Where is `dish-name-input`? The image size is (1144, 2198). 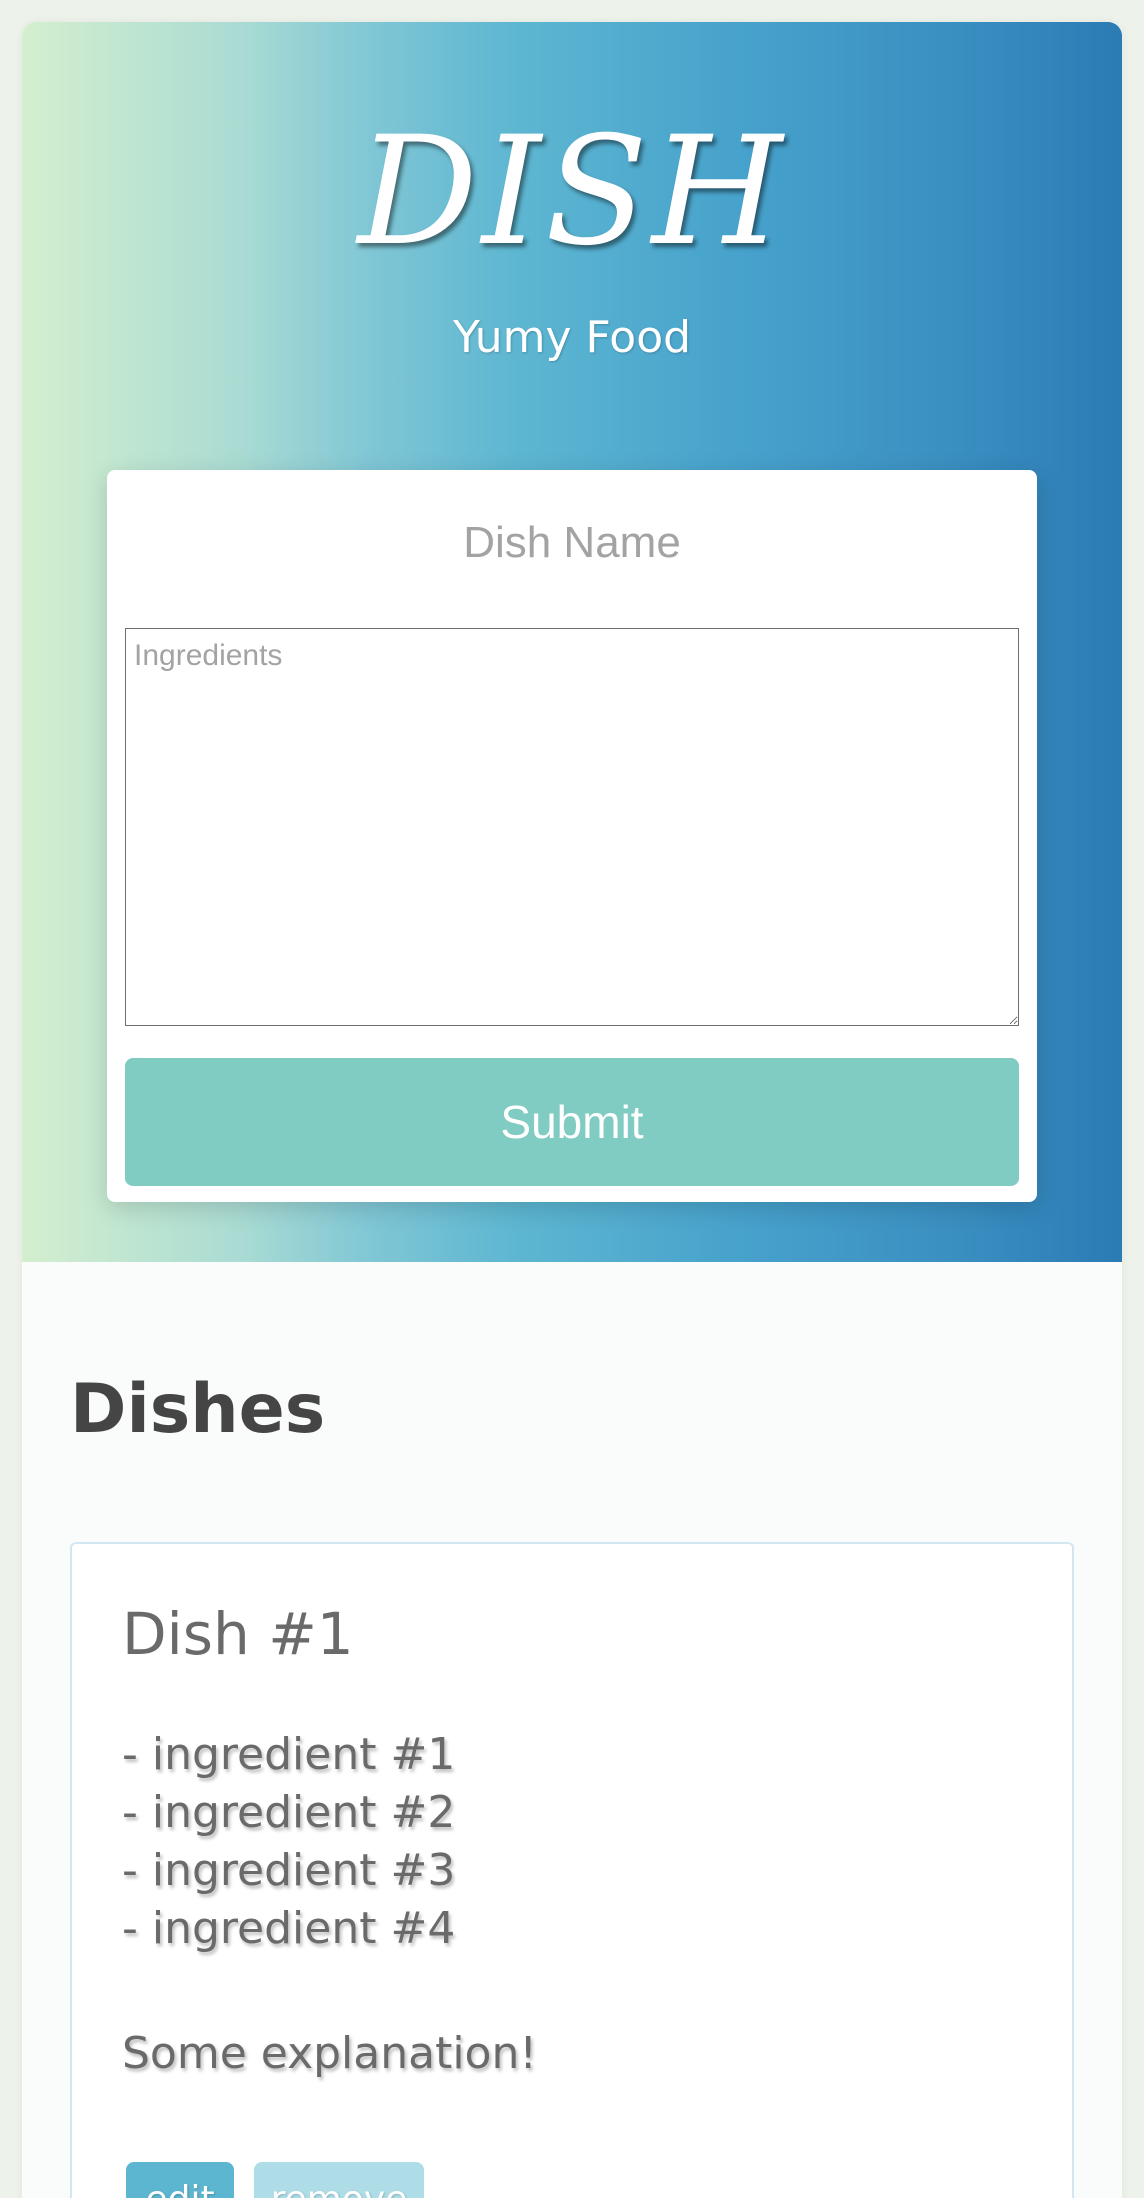 dish-name-input is located at coordinates (572, 543).